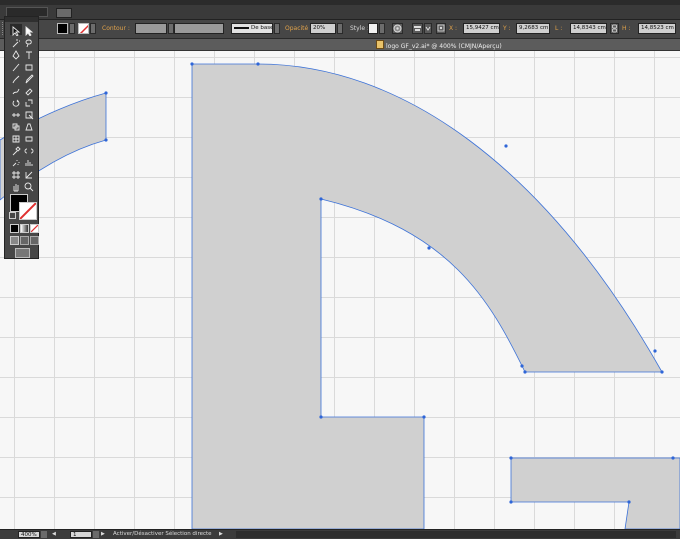  What do you see at coordinates (16, 161) in the screenshot?
I see `symbol-sprayer-tool` at bounding box center [16, 161].